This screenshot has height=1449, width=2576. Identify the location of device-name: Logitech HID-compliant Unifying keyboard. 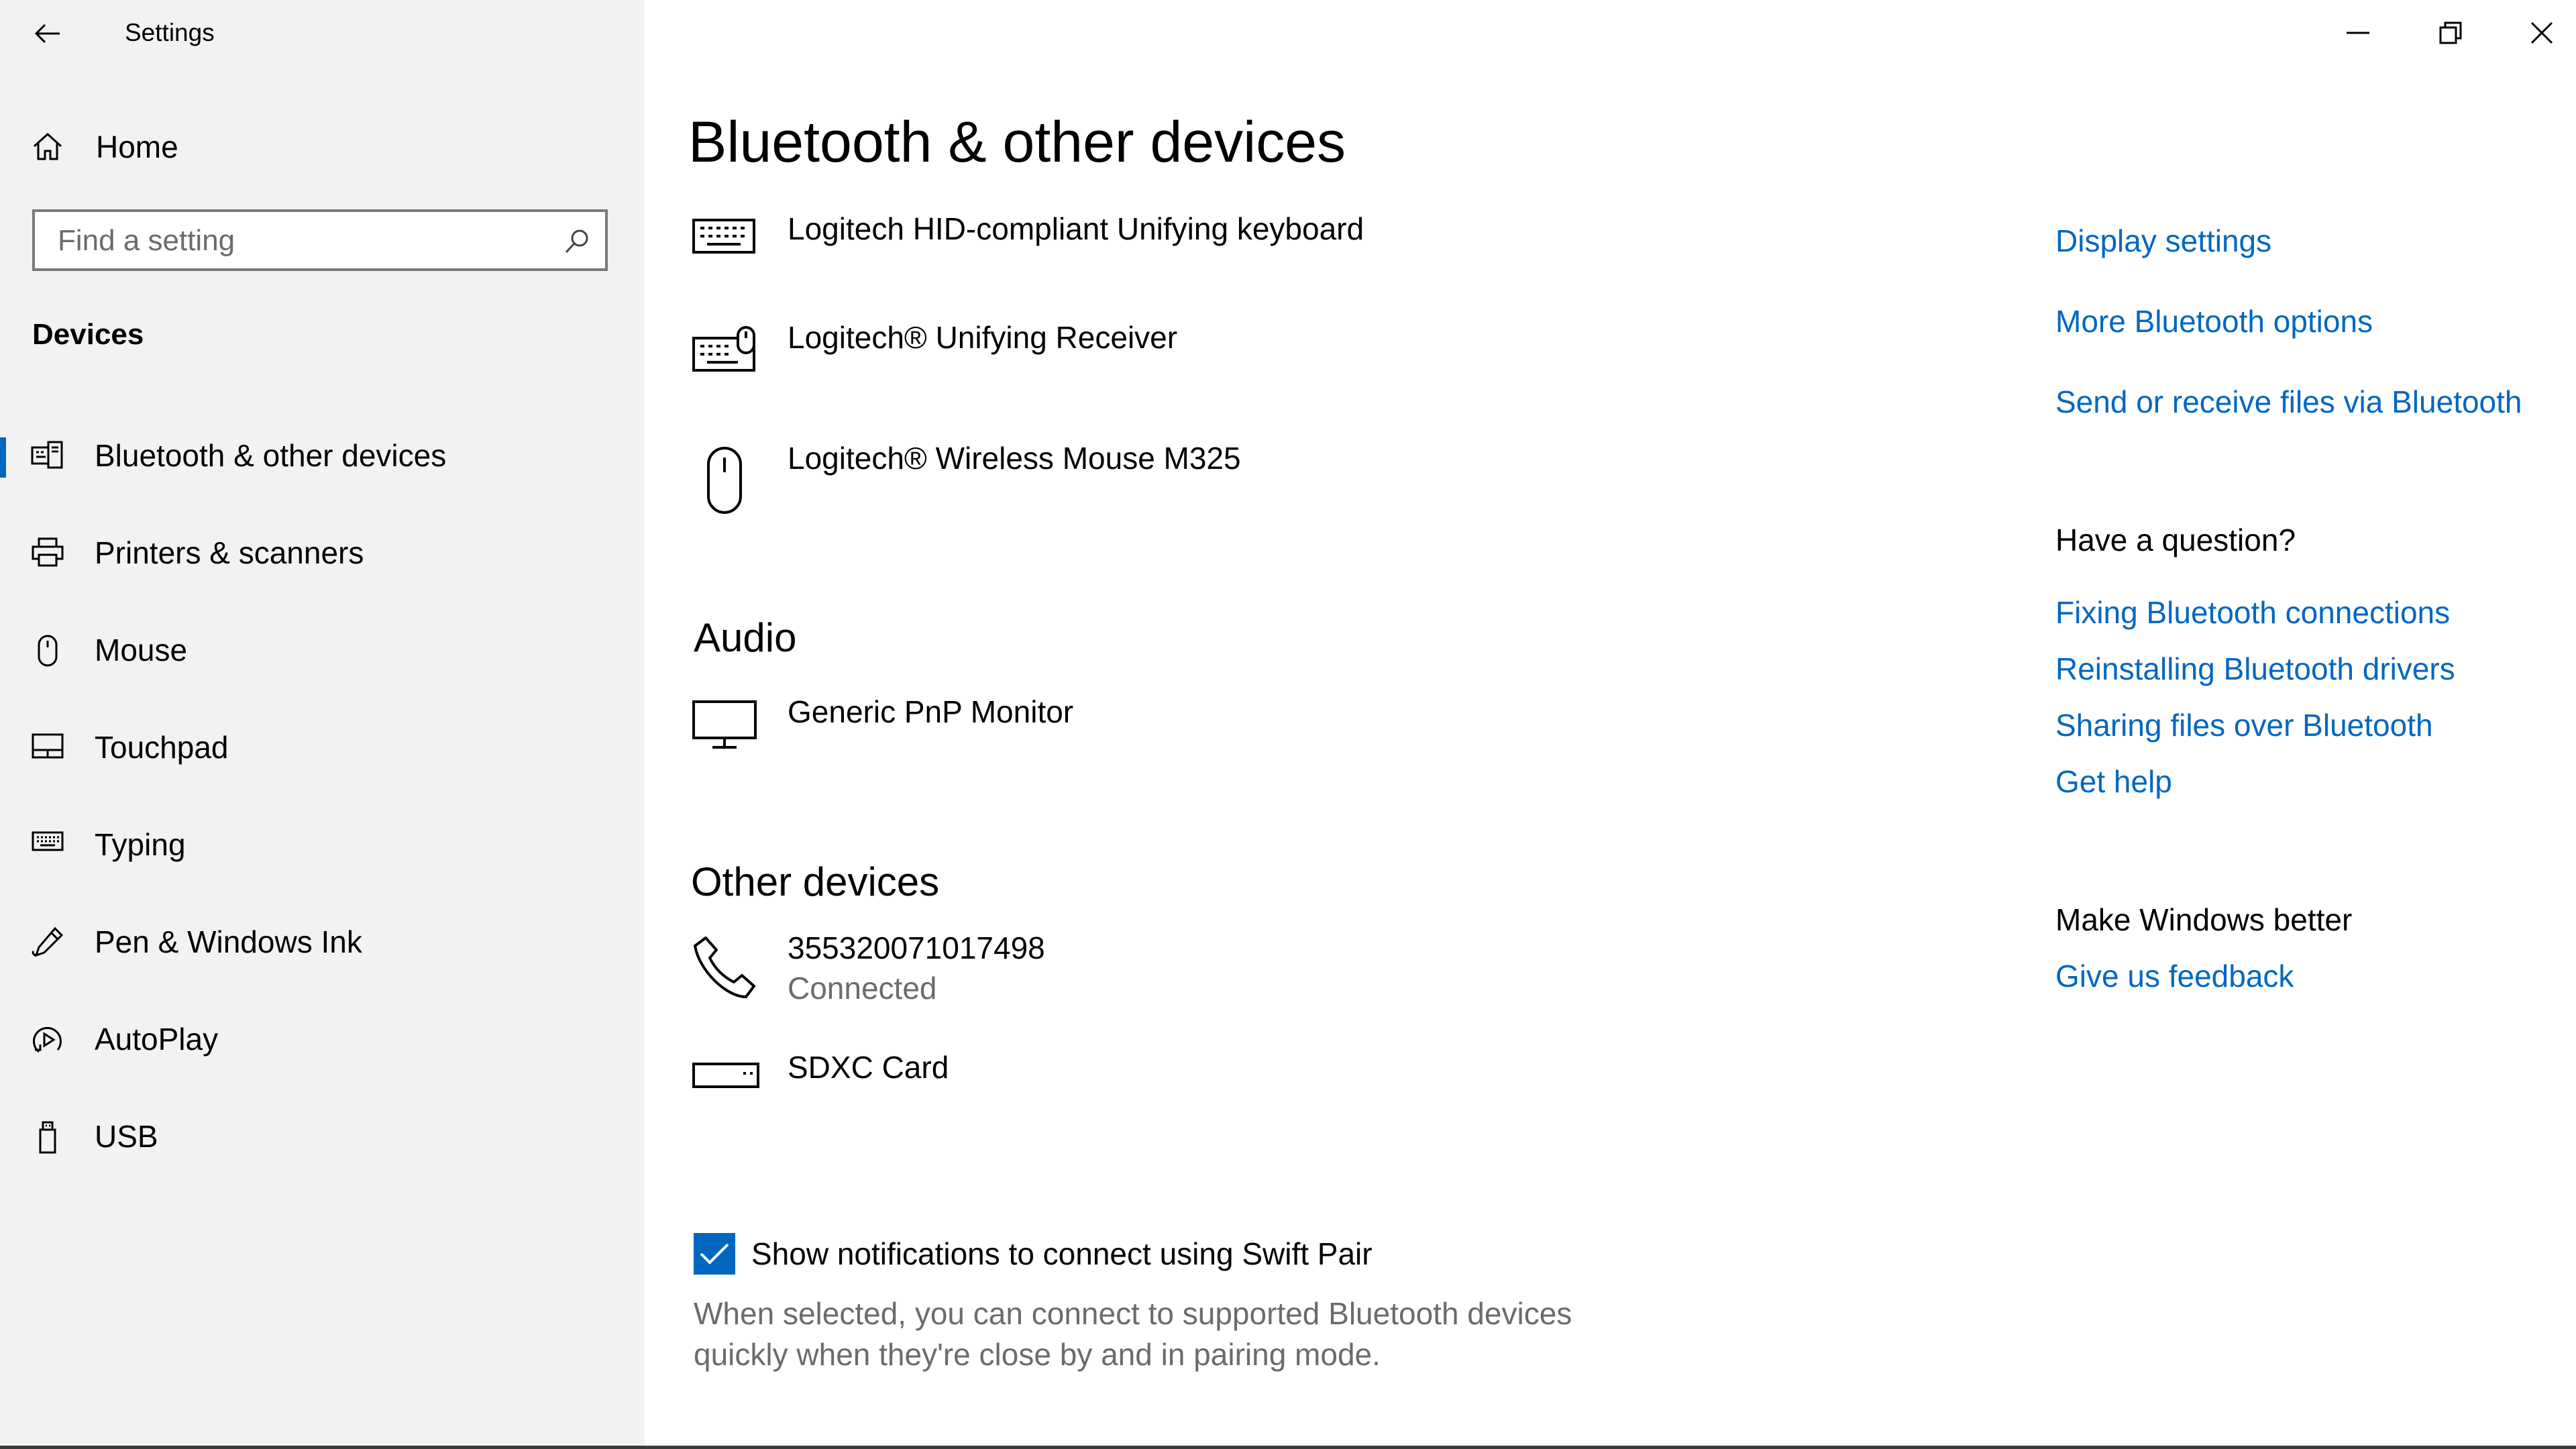
(1076, 228).